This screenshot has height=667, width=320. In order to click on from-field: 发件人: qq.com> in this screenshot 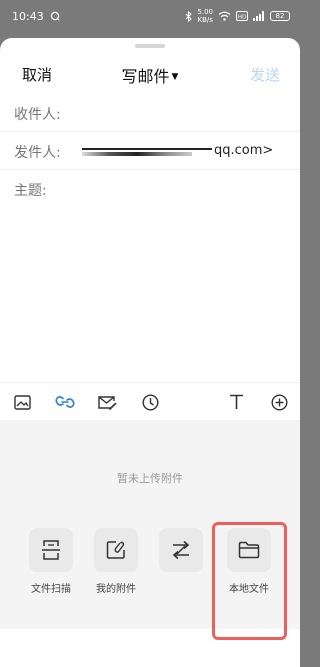, I will do `click(150, 151)`.